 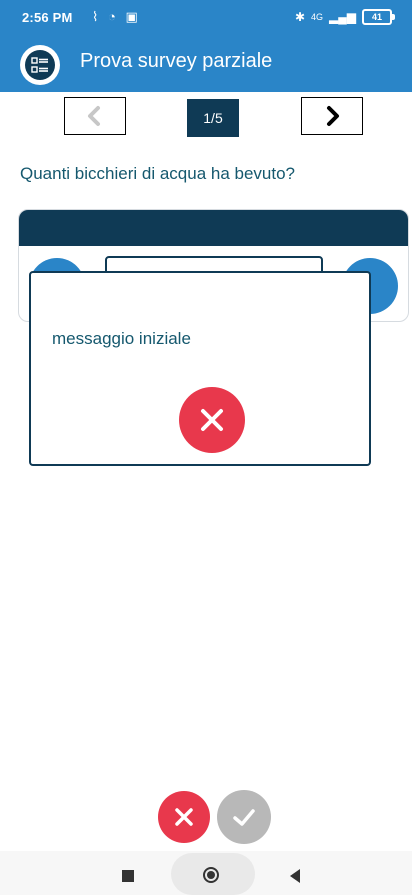 I want to click on status-time: 2:56 PM, so click(x=47, y=17).